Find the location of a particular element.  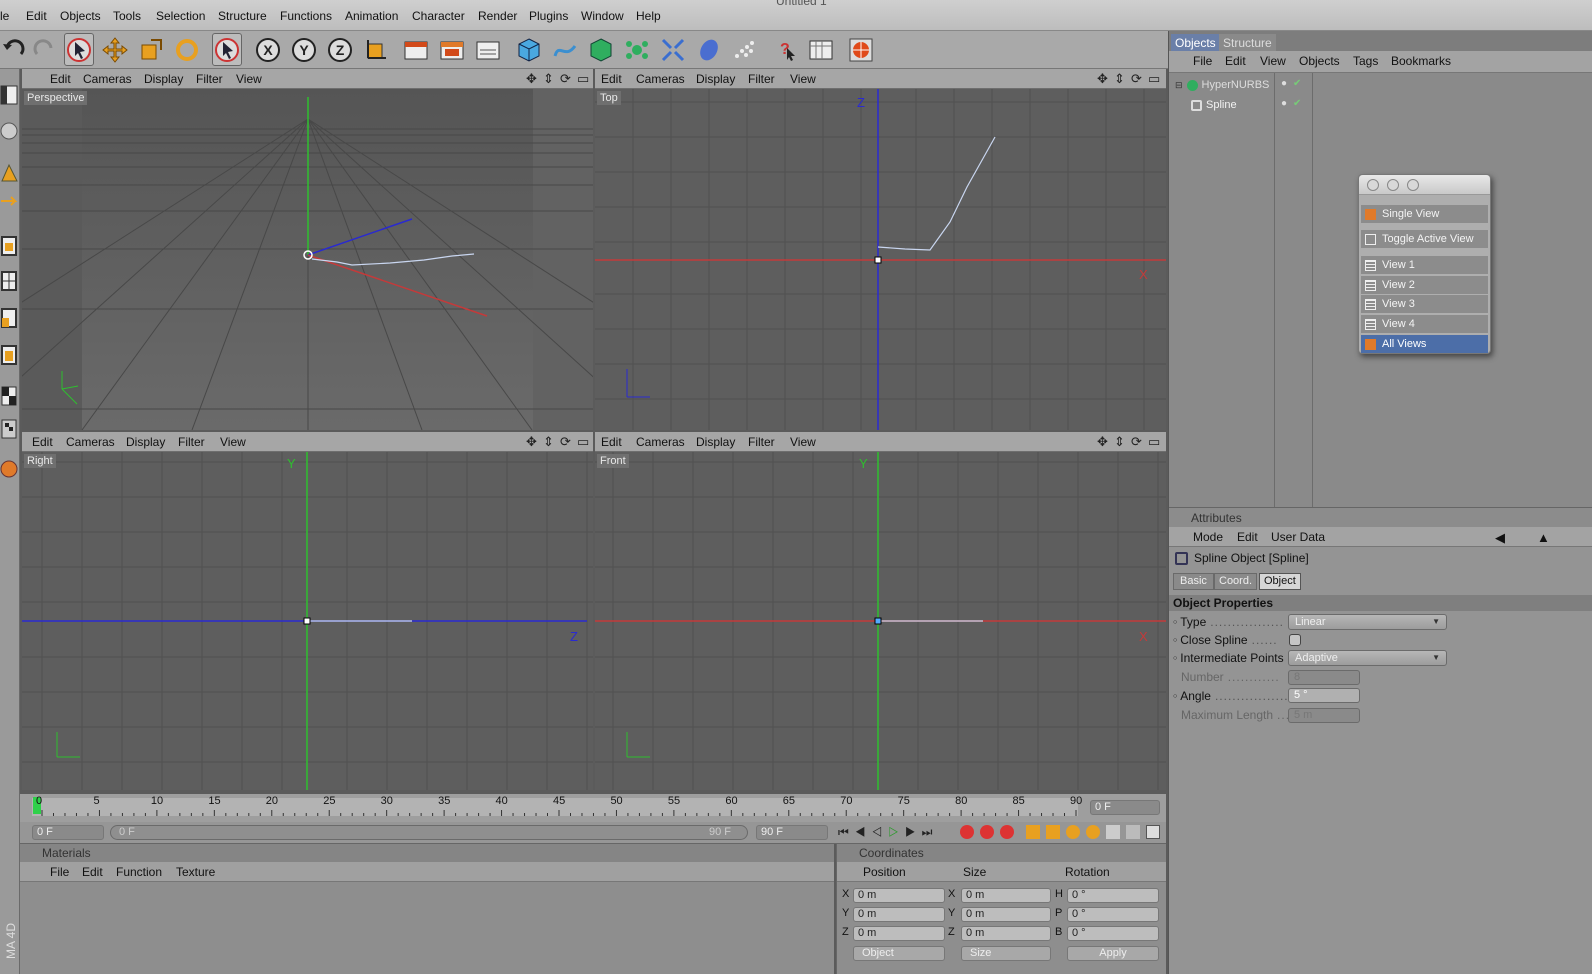

texture-mode-icon is located at coordinates (9, 281).